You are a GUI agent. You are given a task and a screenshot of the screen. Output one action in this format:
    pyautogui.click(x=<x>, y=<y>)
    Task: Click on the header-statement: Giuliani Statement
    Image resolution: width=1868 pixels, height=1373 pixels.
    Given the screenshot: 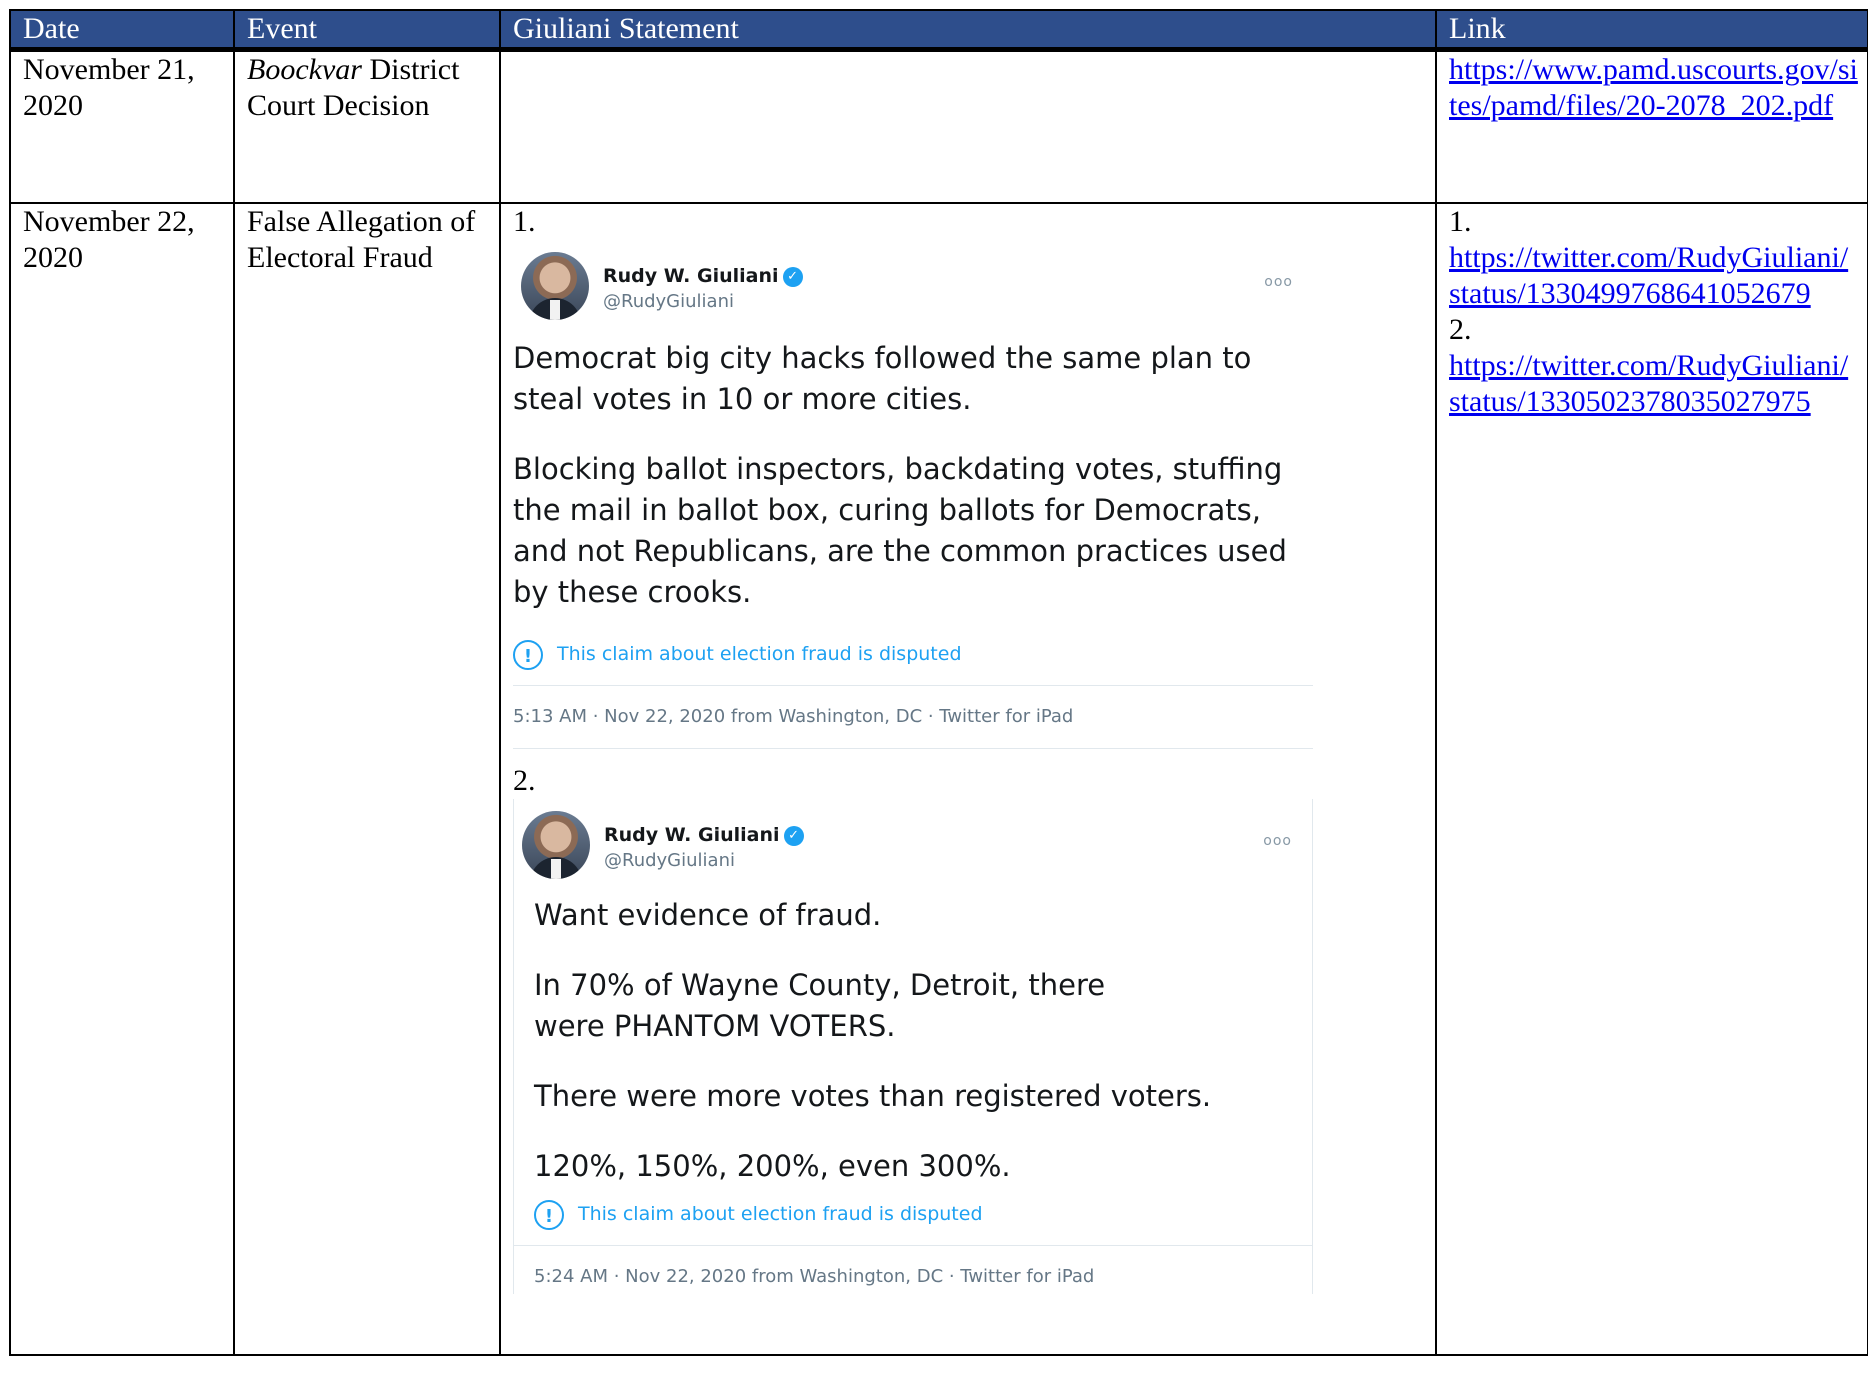 What is the action you would take?
    pyautogui.click(x=968, y=30)
    